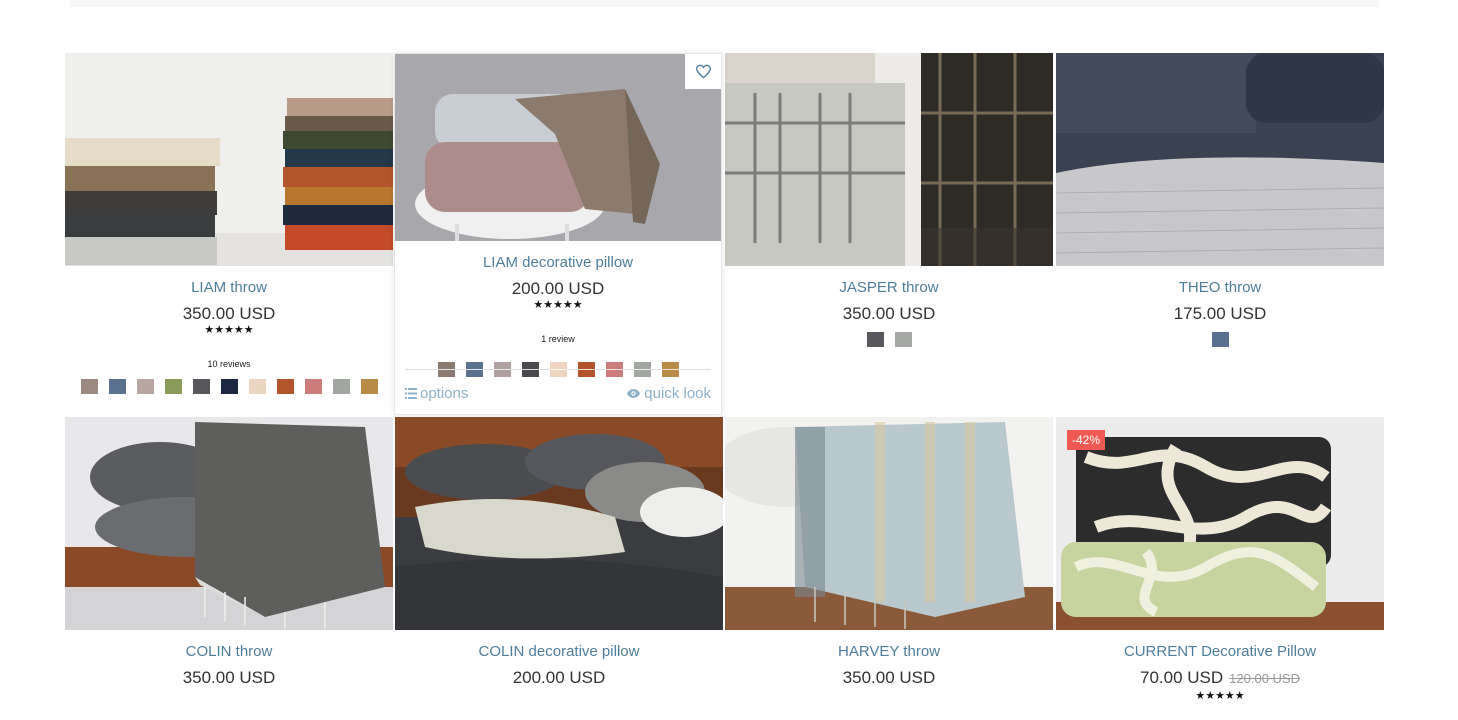 The image size is (1458, 720). I want to click on review-count: 10 reviews, so click(229, 364).